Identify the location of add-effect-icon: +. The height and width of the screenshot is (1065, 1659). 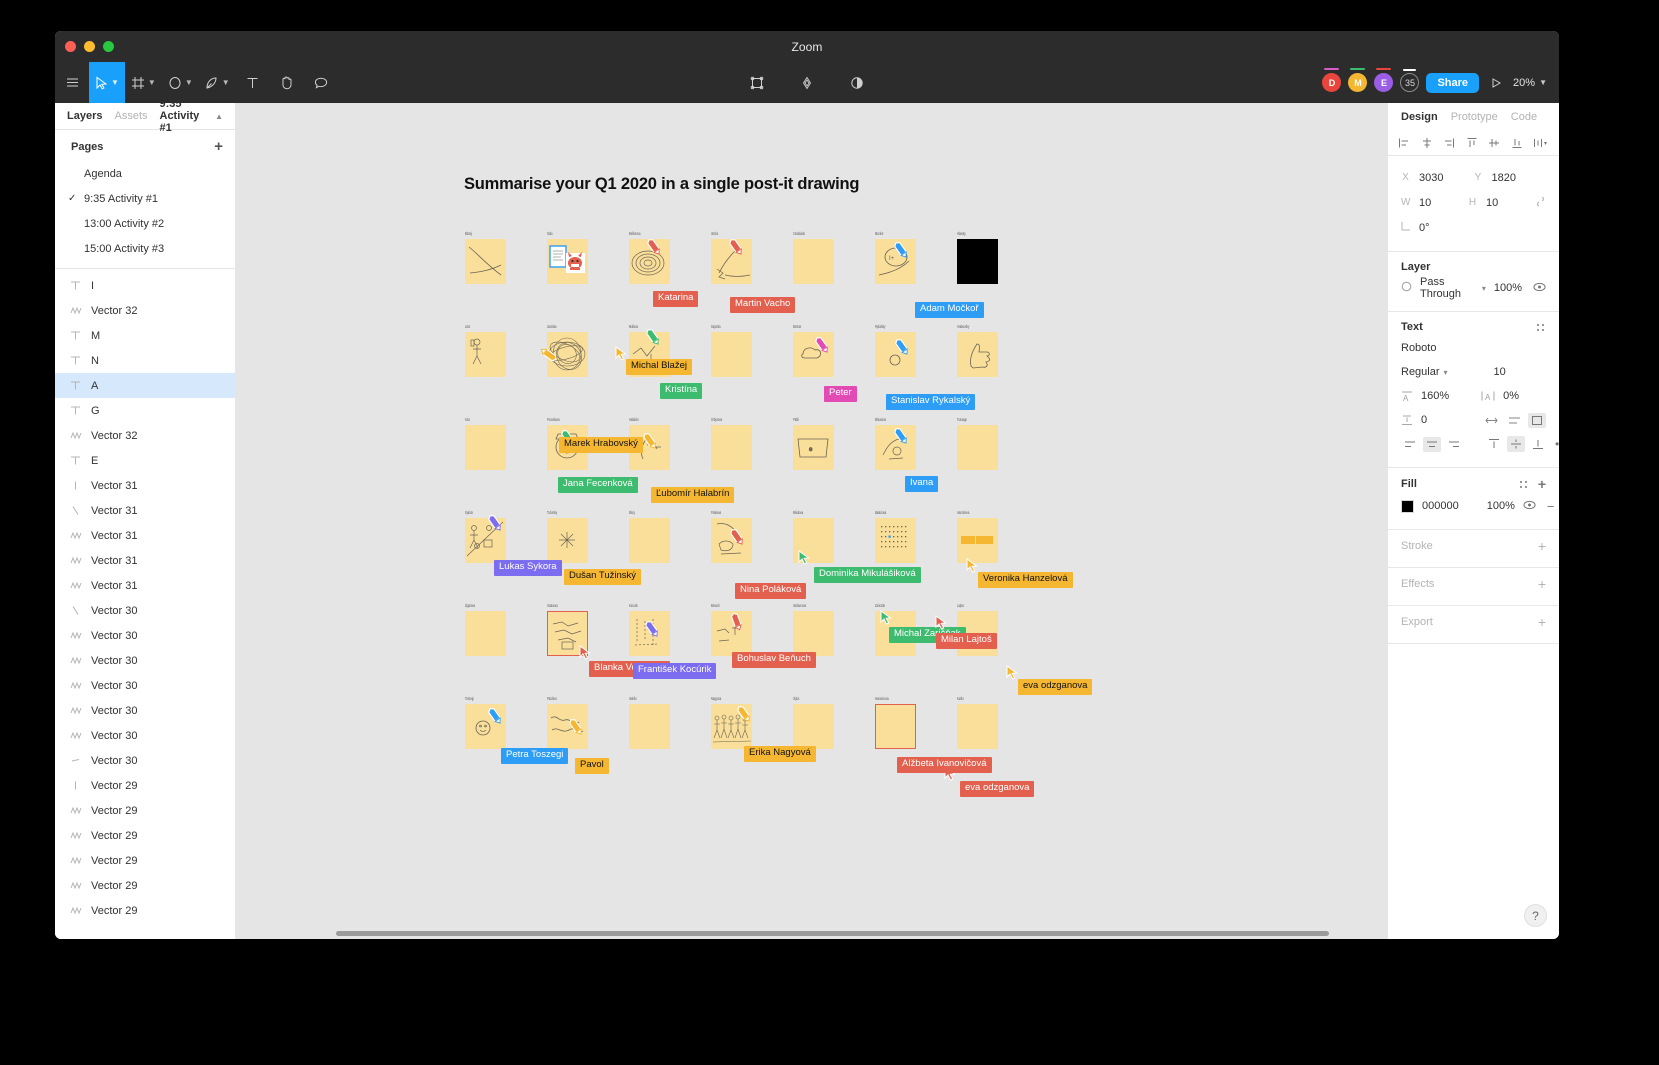
(1542, 584).